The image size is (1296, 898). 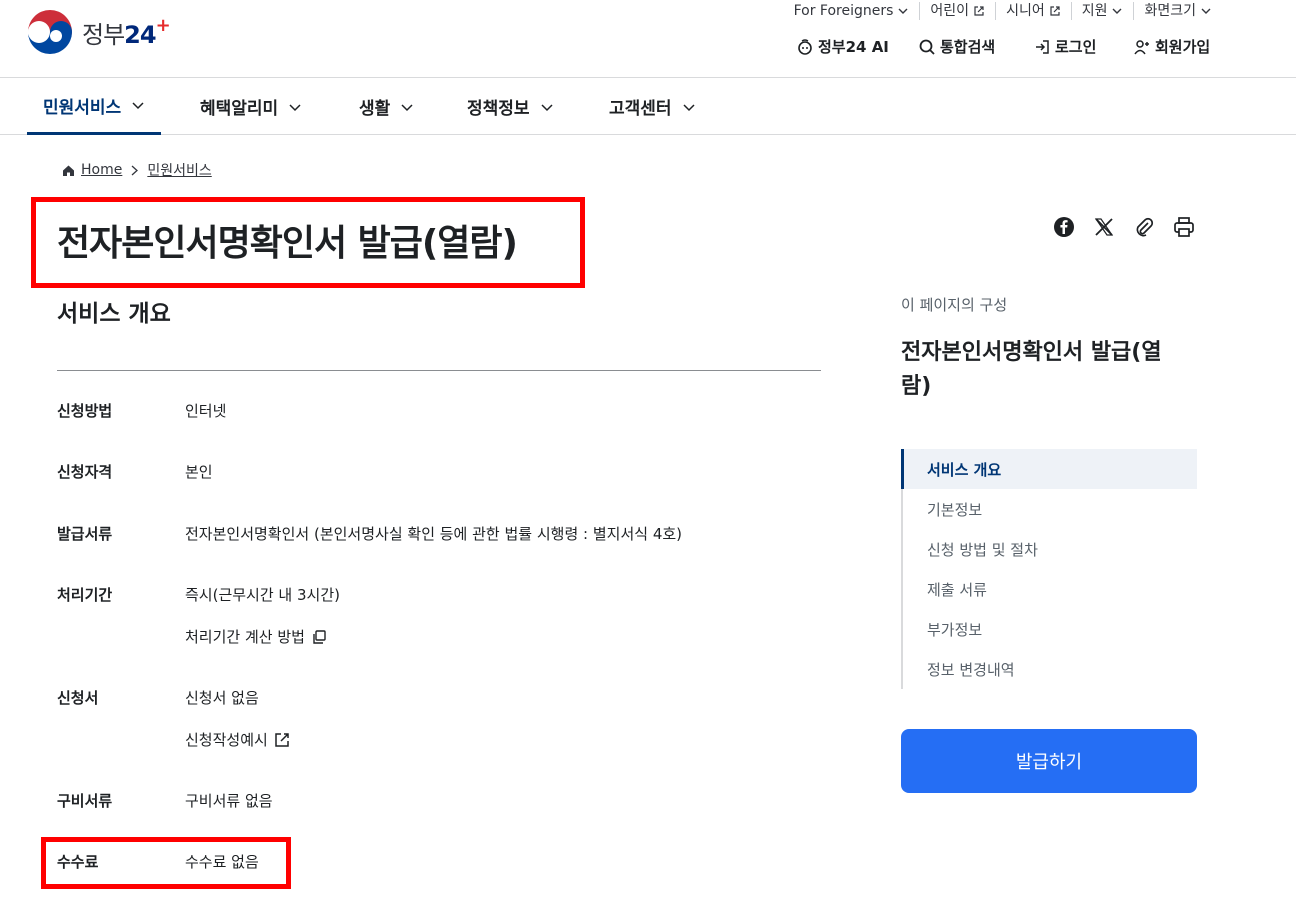 I want to click on gnb-civil-service: 민원서비스, so click(x=94, y=106).